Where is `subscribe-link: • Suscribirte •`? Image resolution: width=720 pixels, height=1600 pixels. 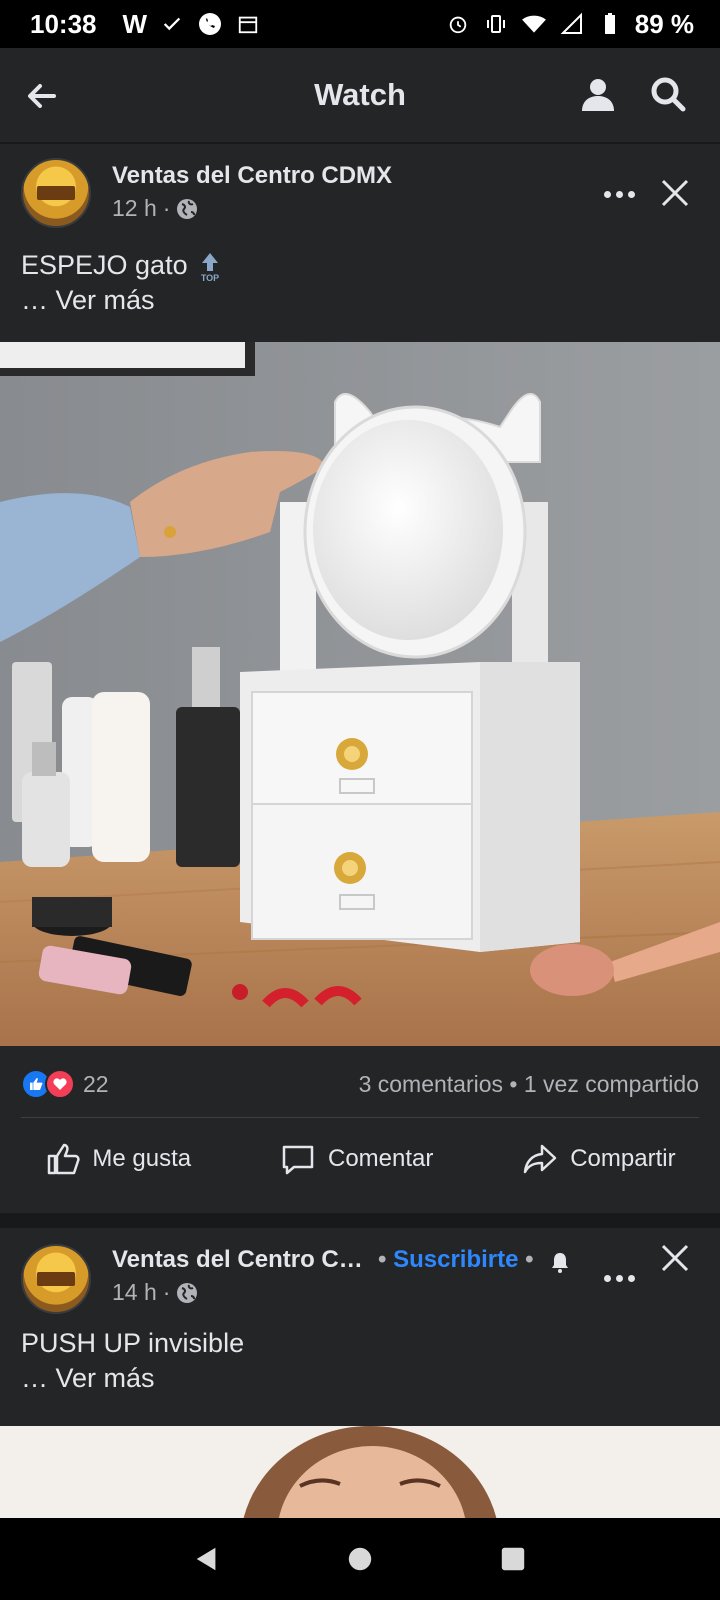 subscribe-link: • Suscribirte • is located at coordinates (456, 1260).